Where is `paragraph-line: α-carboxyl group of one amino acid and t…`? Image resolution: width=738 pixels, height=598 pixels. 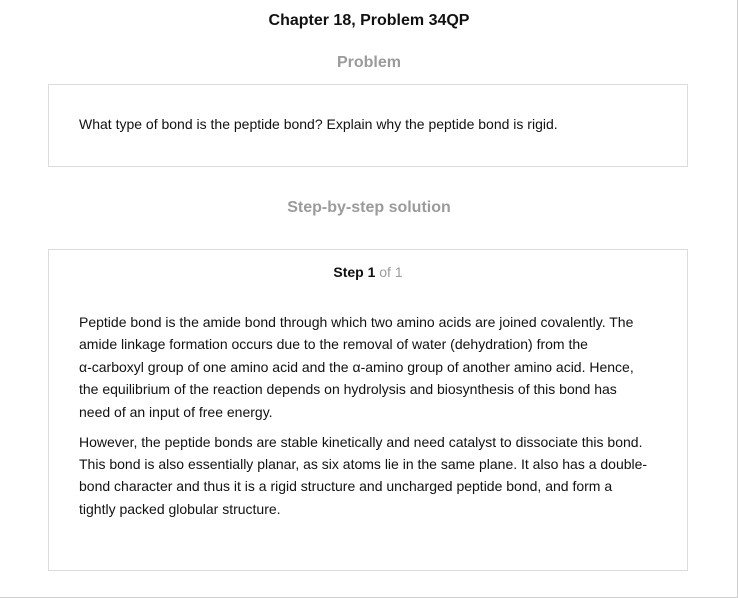
paragraph-line: α-carboxyl group of one amino acid and t… is located at coordinates (356, 366).